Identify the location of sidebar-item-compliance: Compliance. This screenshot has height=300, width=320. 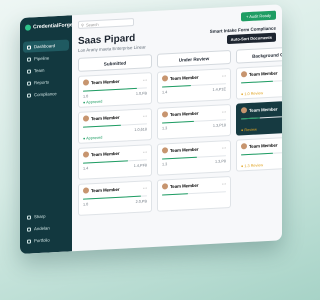
(46, 93).